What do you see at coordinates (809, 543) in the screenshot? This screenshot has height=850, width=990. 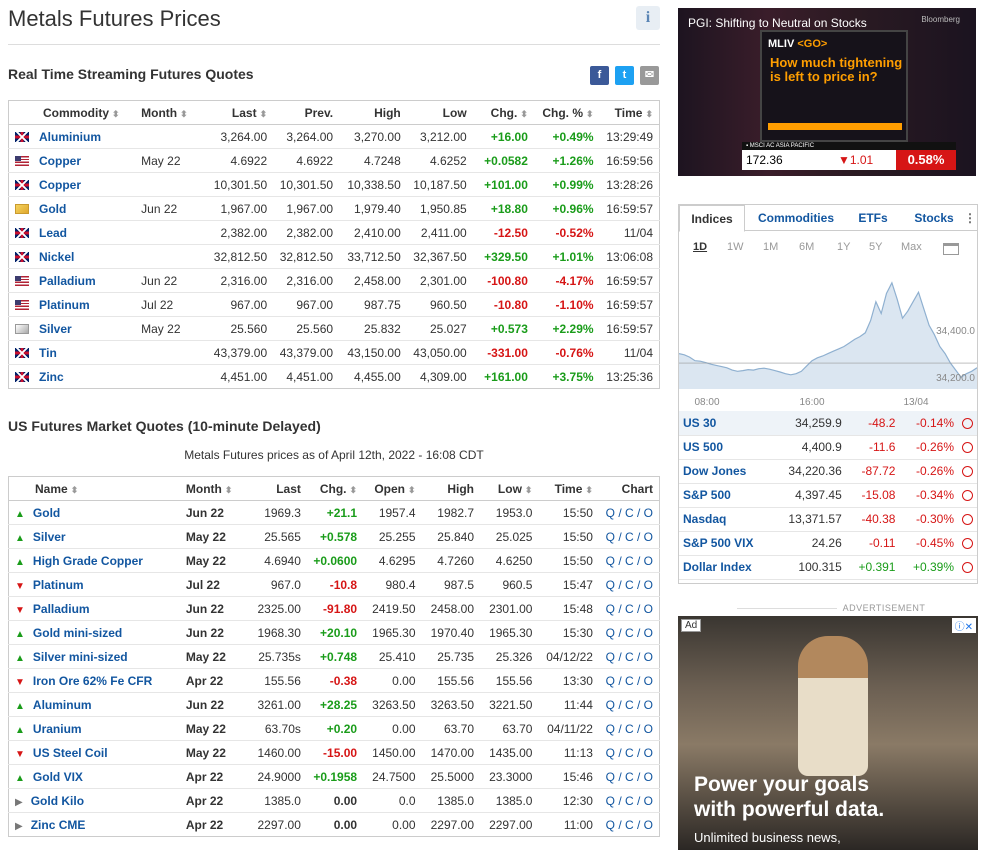 I see `index-last-cell: 24.26` at bounding box center [809, 543].